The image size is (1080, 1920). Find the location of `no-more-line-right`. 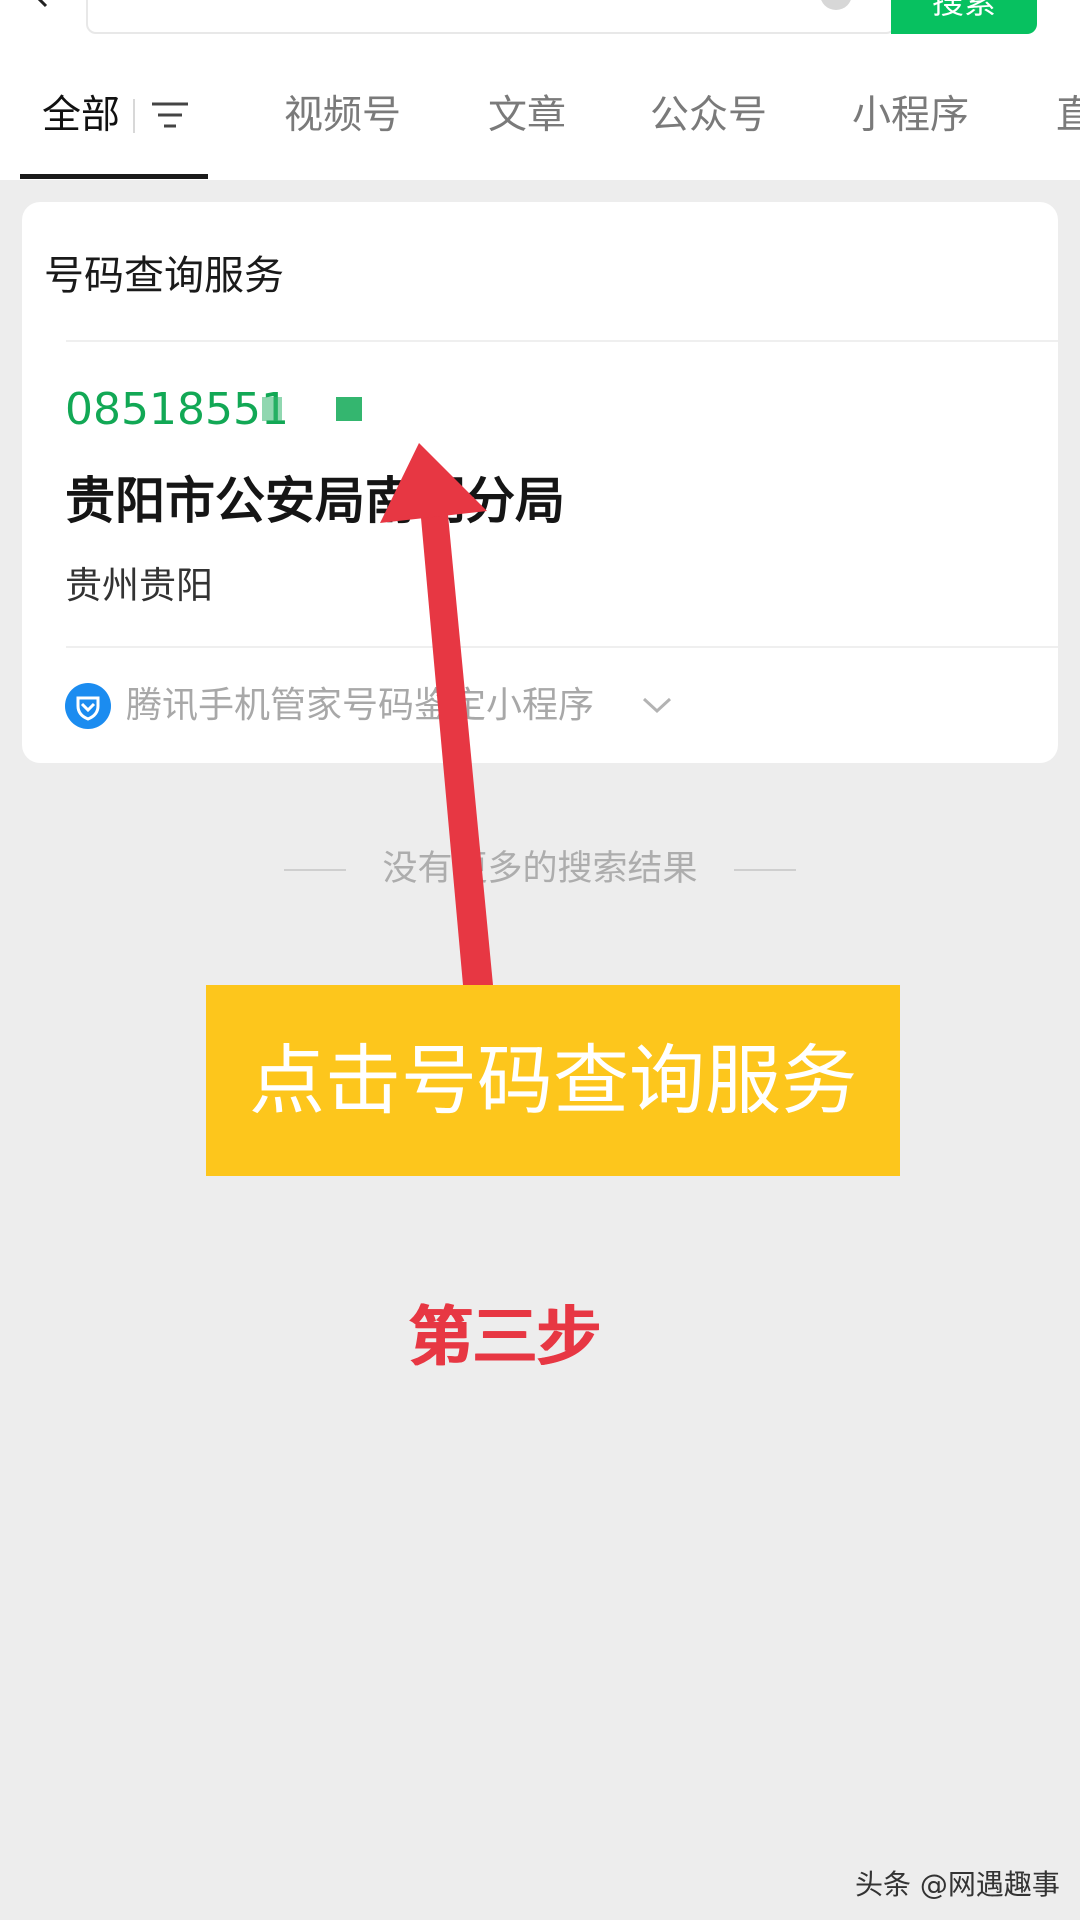

no-more-line-right is located at coordinates (765, 870).